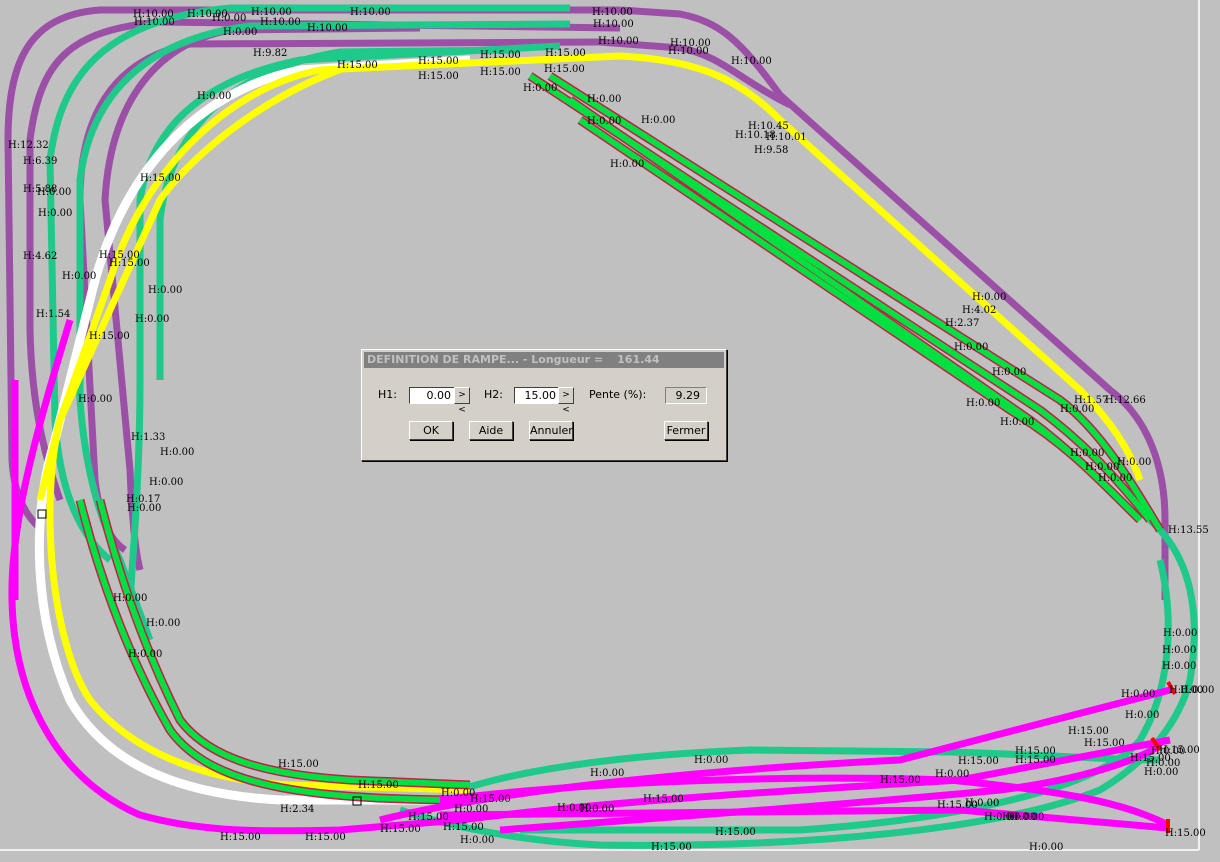  What do you see at coordinates (771, 150) in the screenshot?
I see `height-label: H:9.58` at bounding box center [771, 150].